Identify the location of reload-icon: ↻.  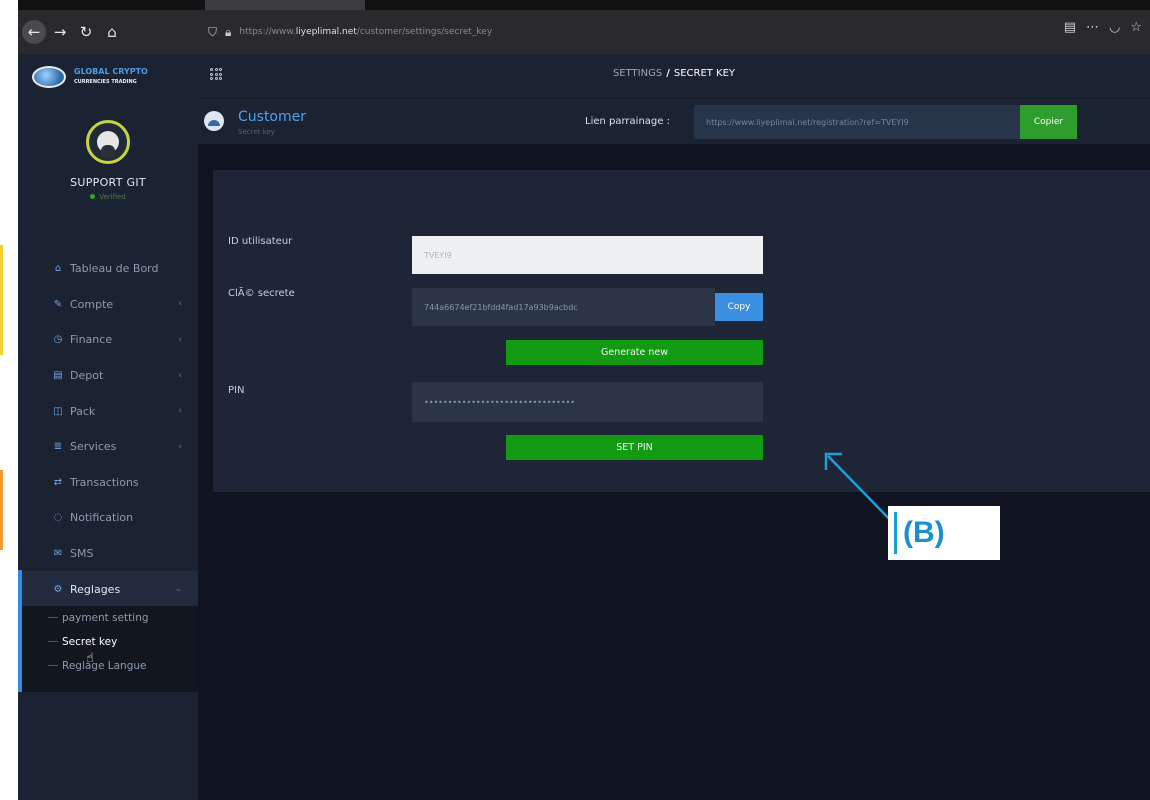
(86, 32).